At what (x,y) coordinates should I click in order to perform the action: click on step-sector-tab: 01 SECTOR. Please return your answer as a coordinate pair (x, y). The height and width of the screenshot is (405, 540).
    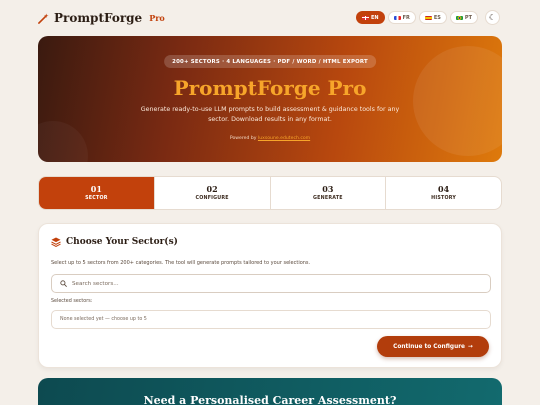
    Looking at the image, I should click on (96, 193).